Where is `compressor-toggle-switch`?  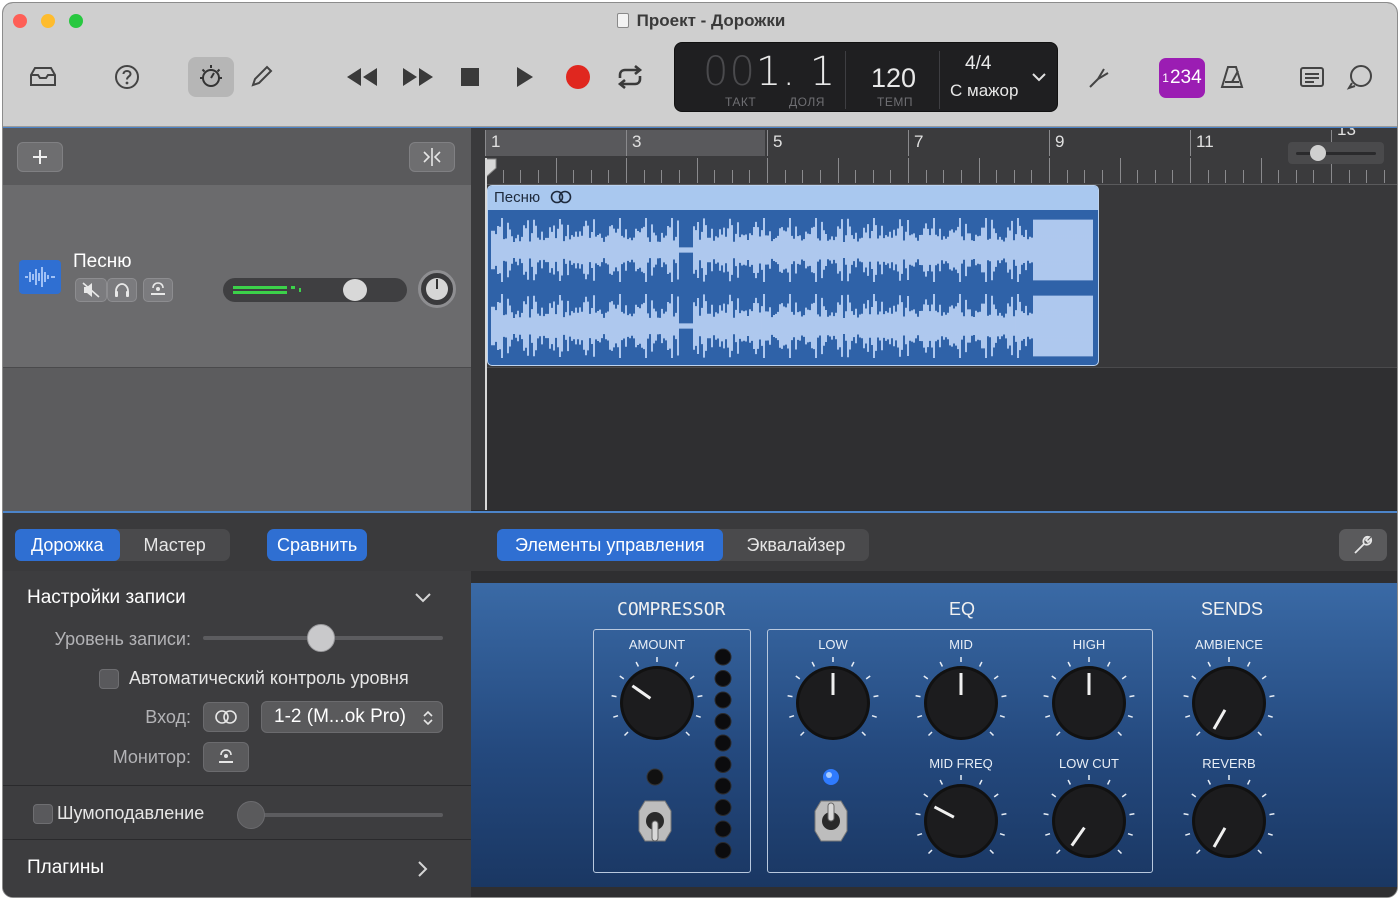
compressor-toggle-switch is located at coordinates (655, 822).